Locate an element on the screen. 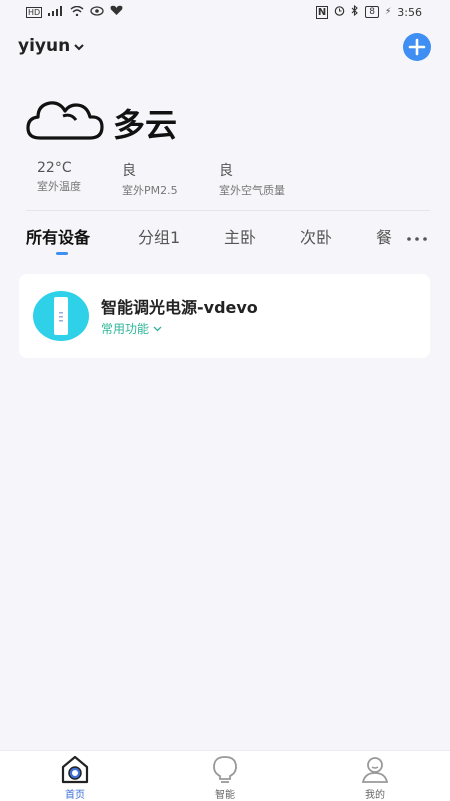 This screenshot has height=801, width=450. status-right-icons: N 8 ⚡ 3:56 is located at coordinates (368, 11).